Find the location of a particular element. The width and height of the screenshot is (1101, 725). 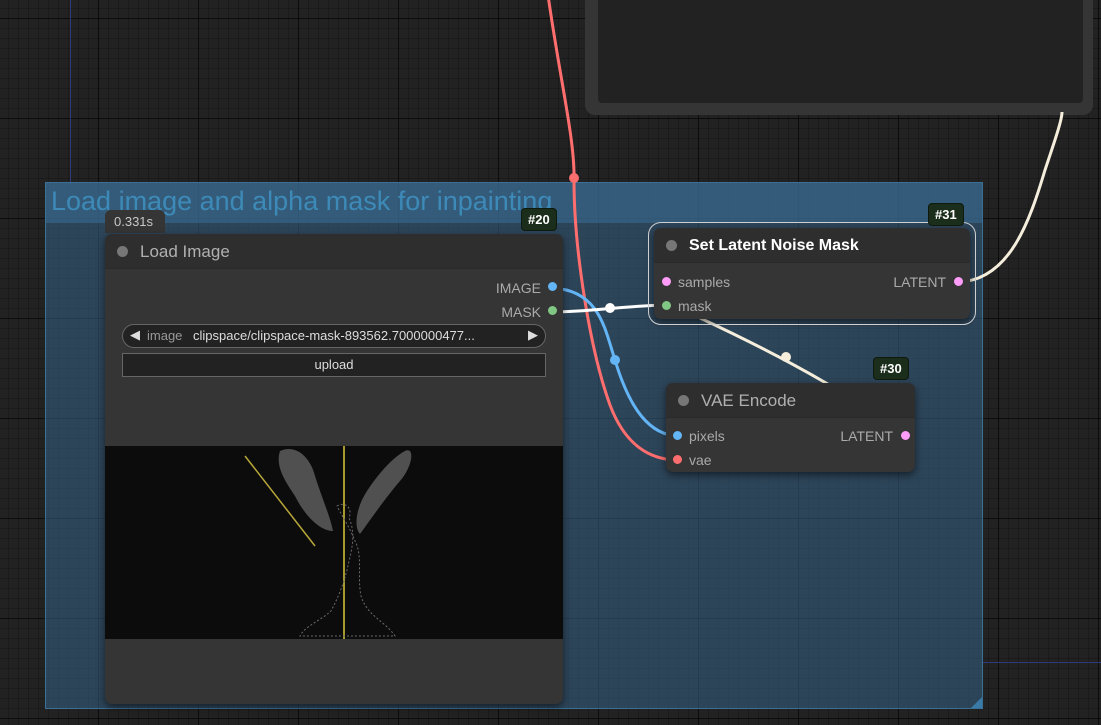

upload-button: upload is located at coordinates (334, 365).